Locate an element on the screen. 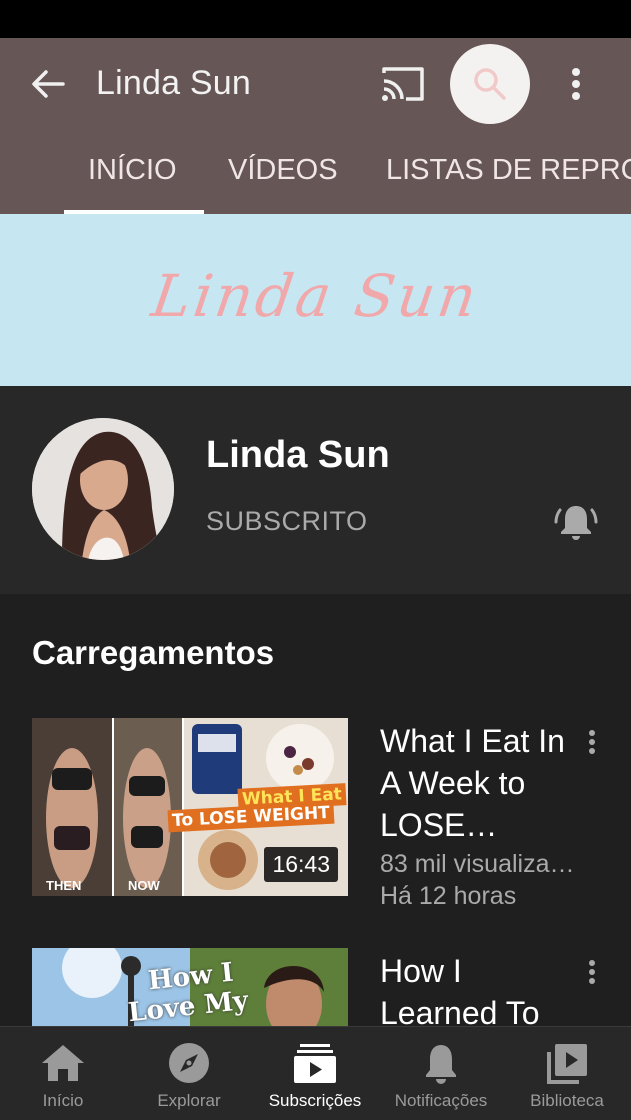  nav-library: Biblioteca is located at coordinates (567, 1073).